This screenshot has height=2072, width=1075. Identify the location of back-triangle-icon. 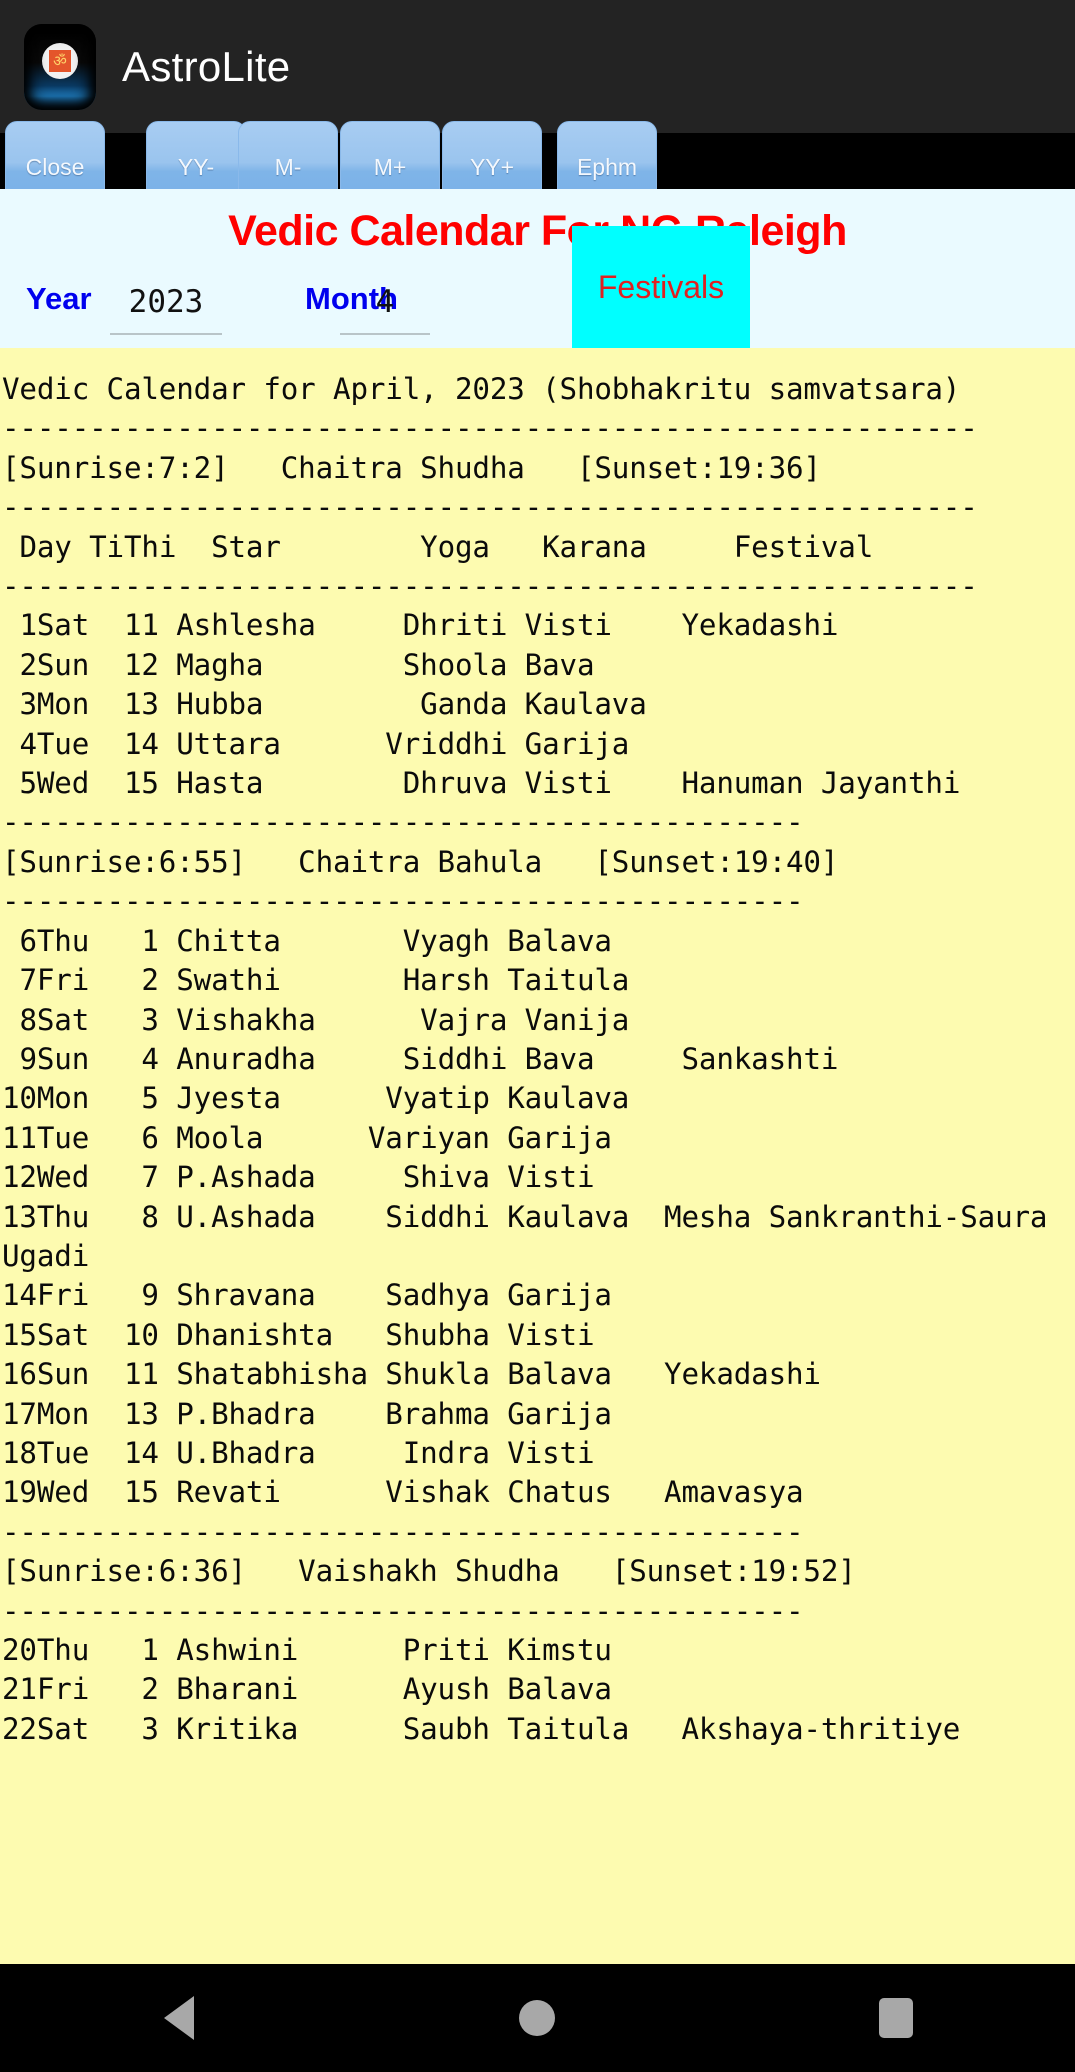
(179, 2018).